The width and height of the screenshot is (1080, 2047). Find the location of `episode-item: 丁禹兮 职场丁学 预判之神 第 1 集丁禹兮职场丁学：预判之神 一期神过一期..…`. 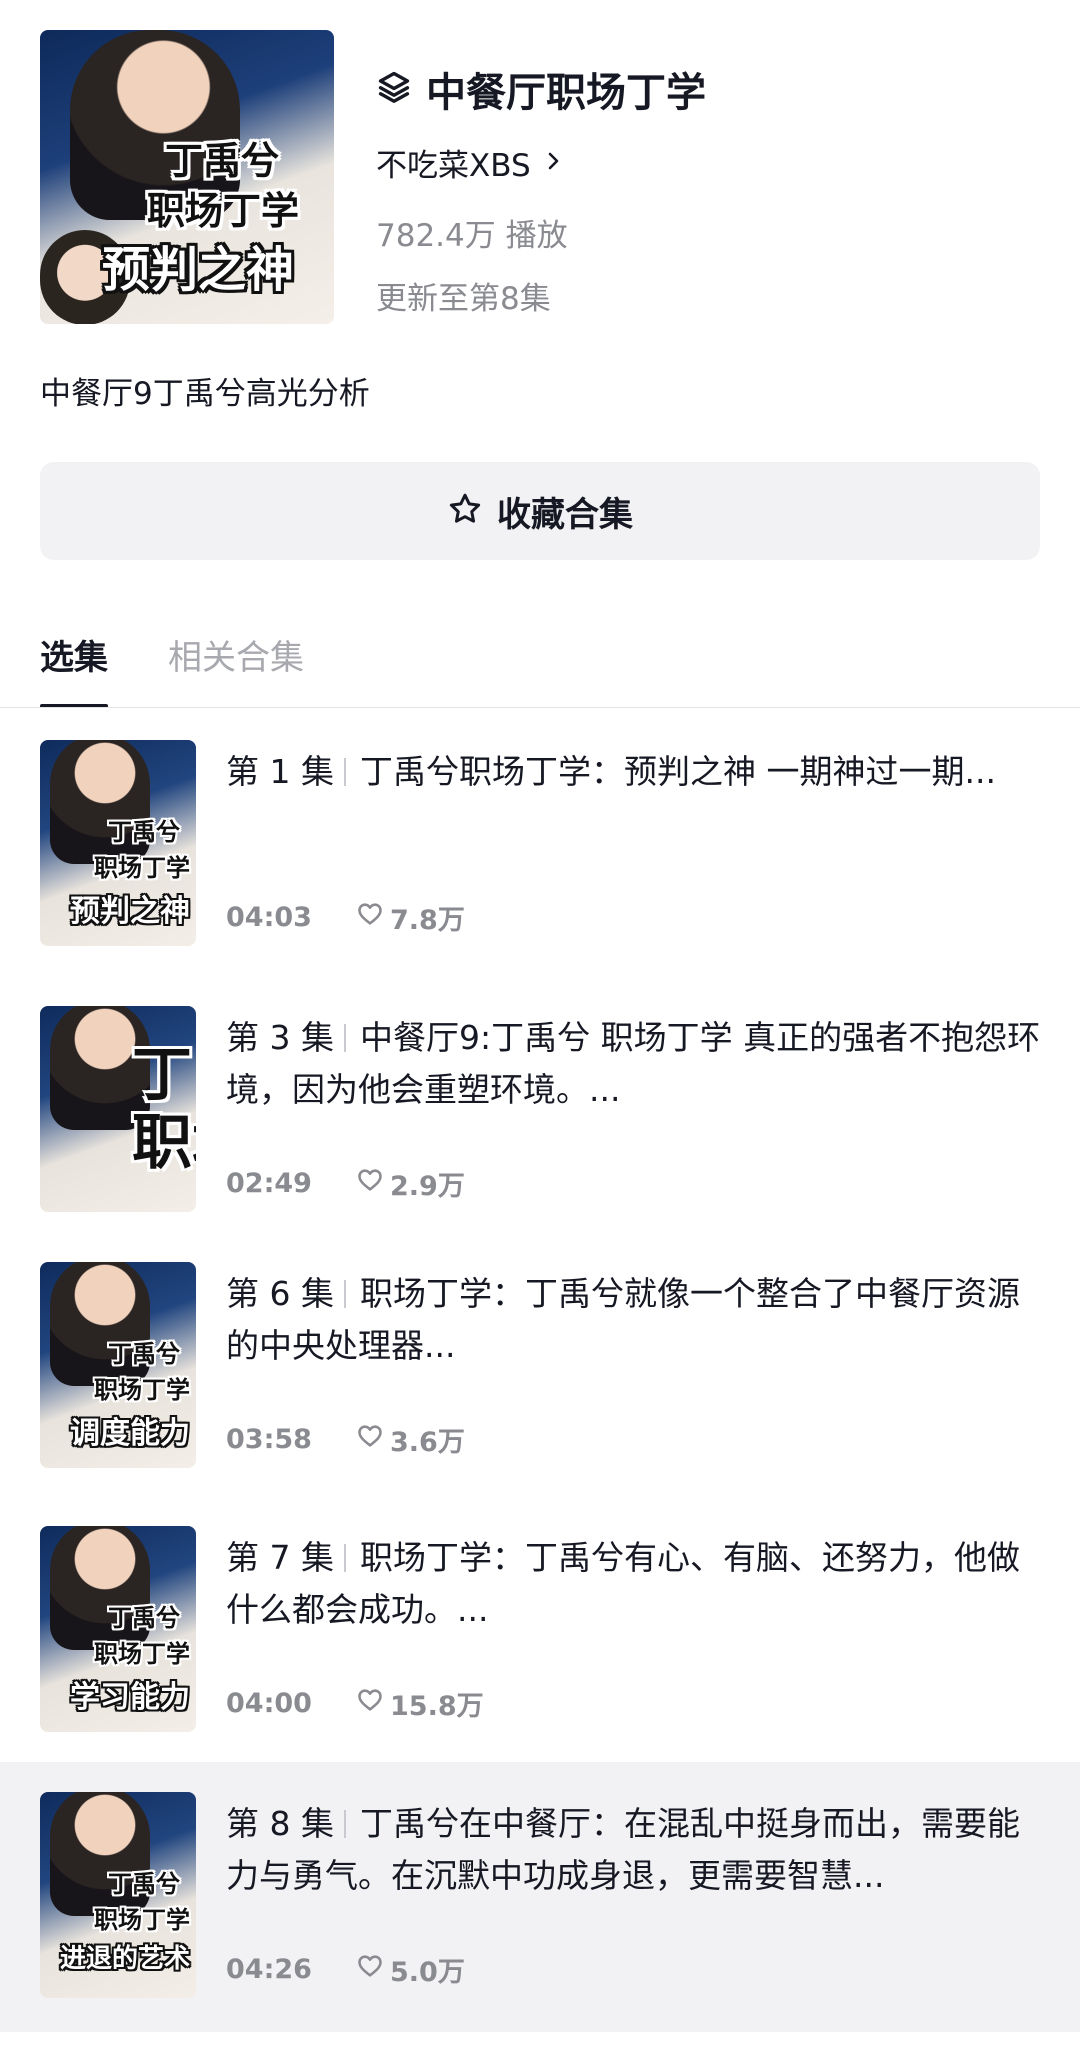

episode-item: 丁禹兮 职场丁学 预判之神 第 1 集丁禹兮职场丁学：预判之神 一期神过一期..… is located at coordinates (540, 848).